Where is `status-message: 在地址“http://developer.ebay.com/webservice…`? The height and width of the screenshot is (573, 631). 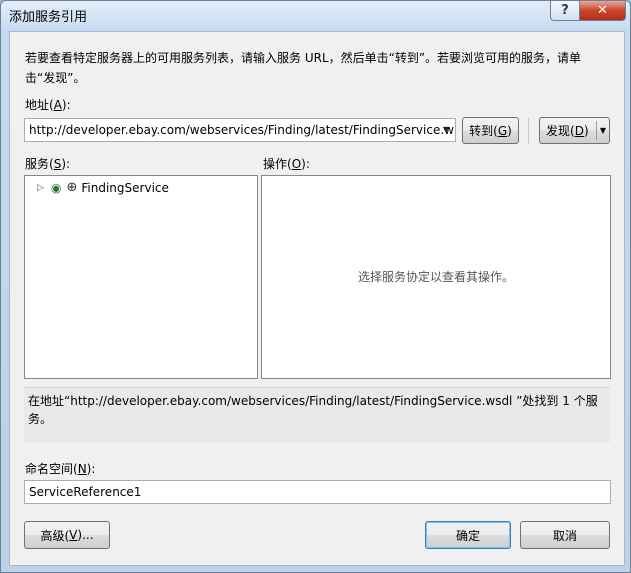 status-message: 在地址“http://developer.ebay.com/webservice… is located at coordinates (317, 415).